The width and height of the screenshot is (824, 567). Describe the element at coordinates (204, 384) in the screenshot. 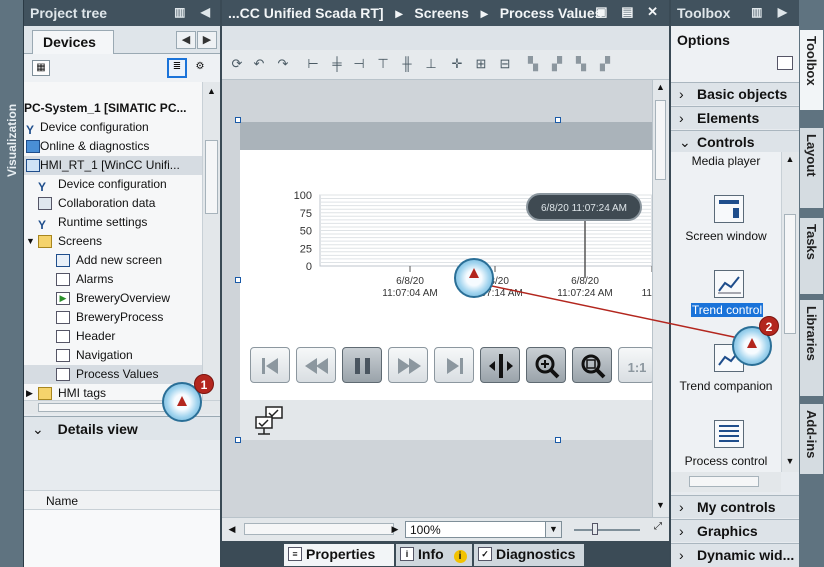

I see `step-badge-1: 1` at that location.